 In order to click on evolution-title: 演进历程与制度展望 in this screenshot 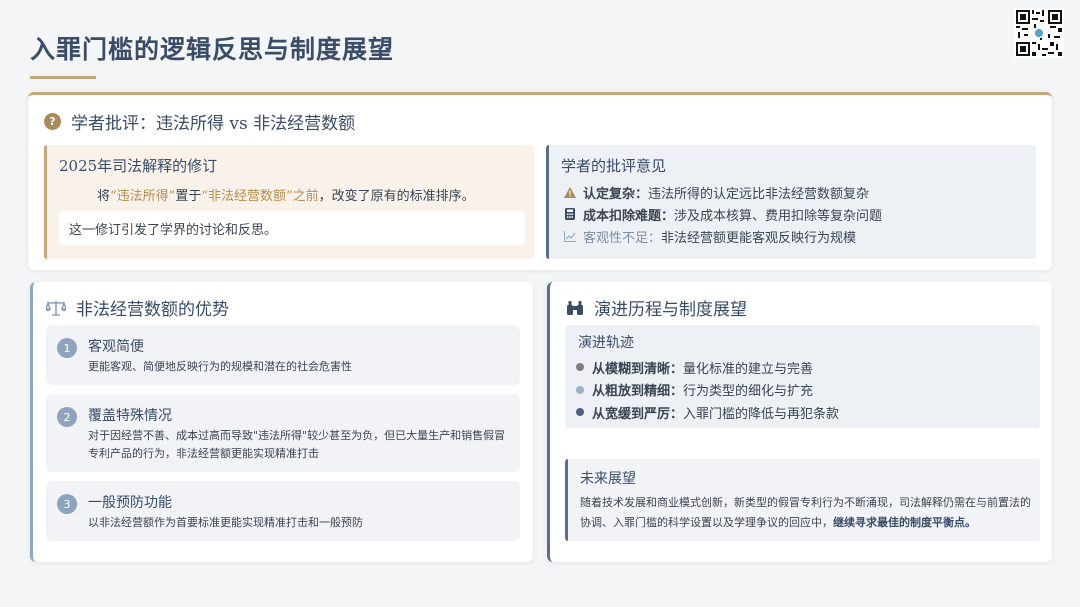, I will do `click(670, 310)`.